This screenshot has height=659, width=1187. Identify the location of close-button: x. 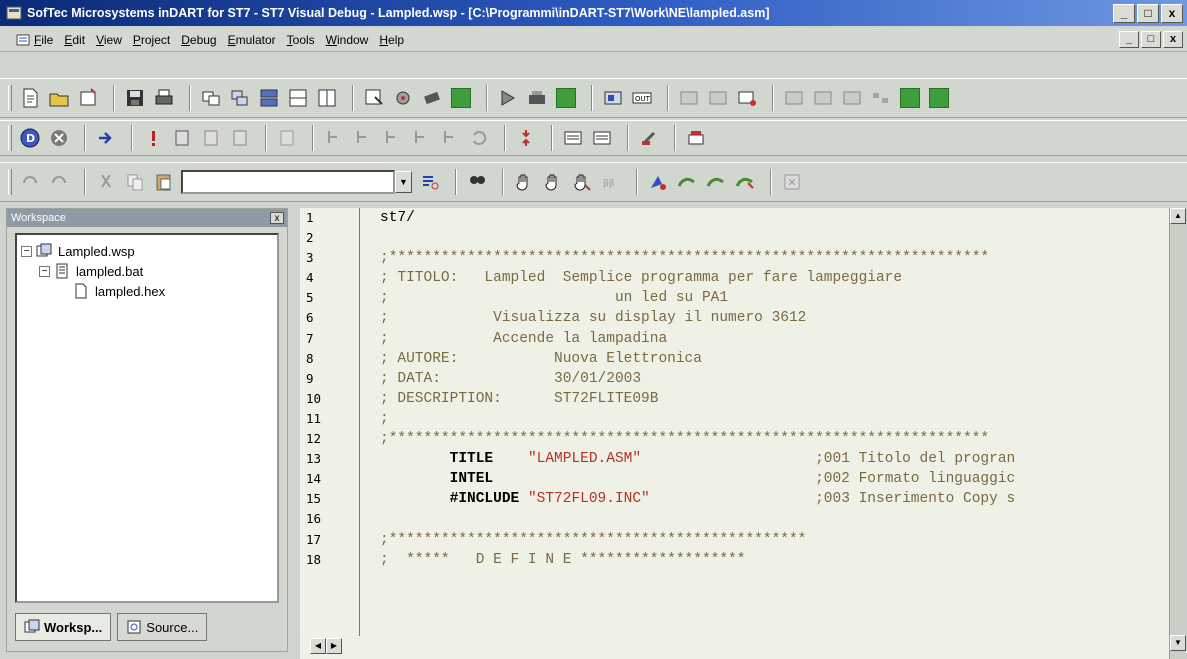
(1172, 13).